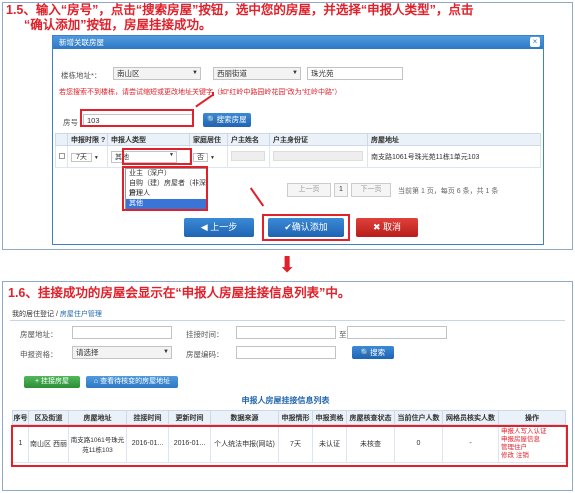  I want to click on link-time-label: 挂接时间：, so click(205, 334).